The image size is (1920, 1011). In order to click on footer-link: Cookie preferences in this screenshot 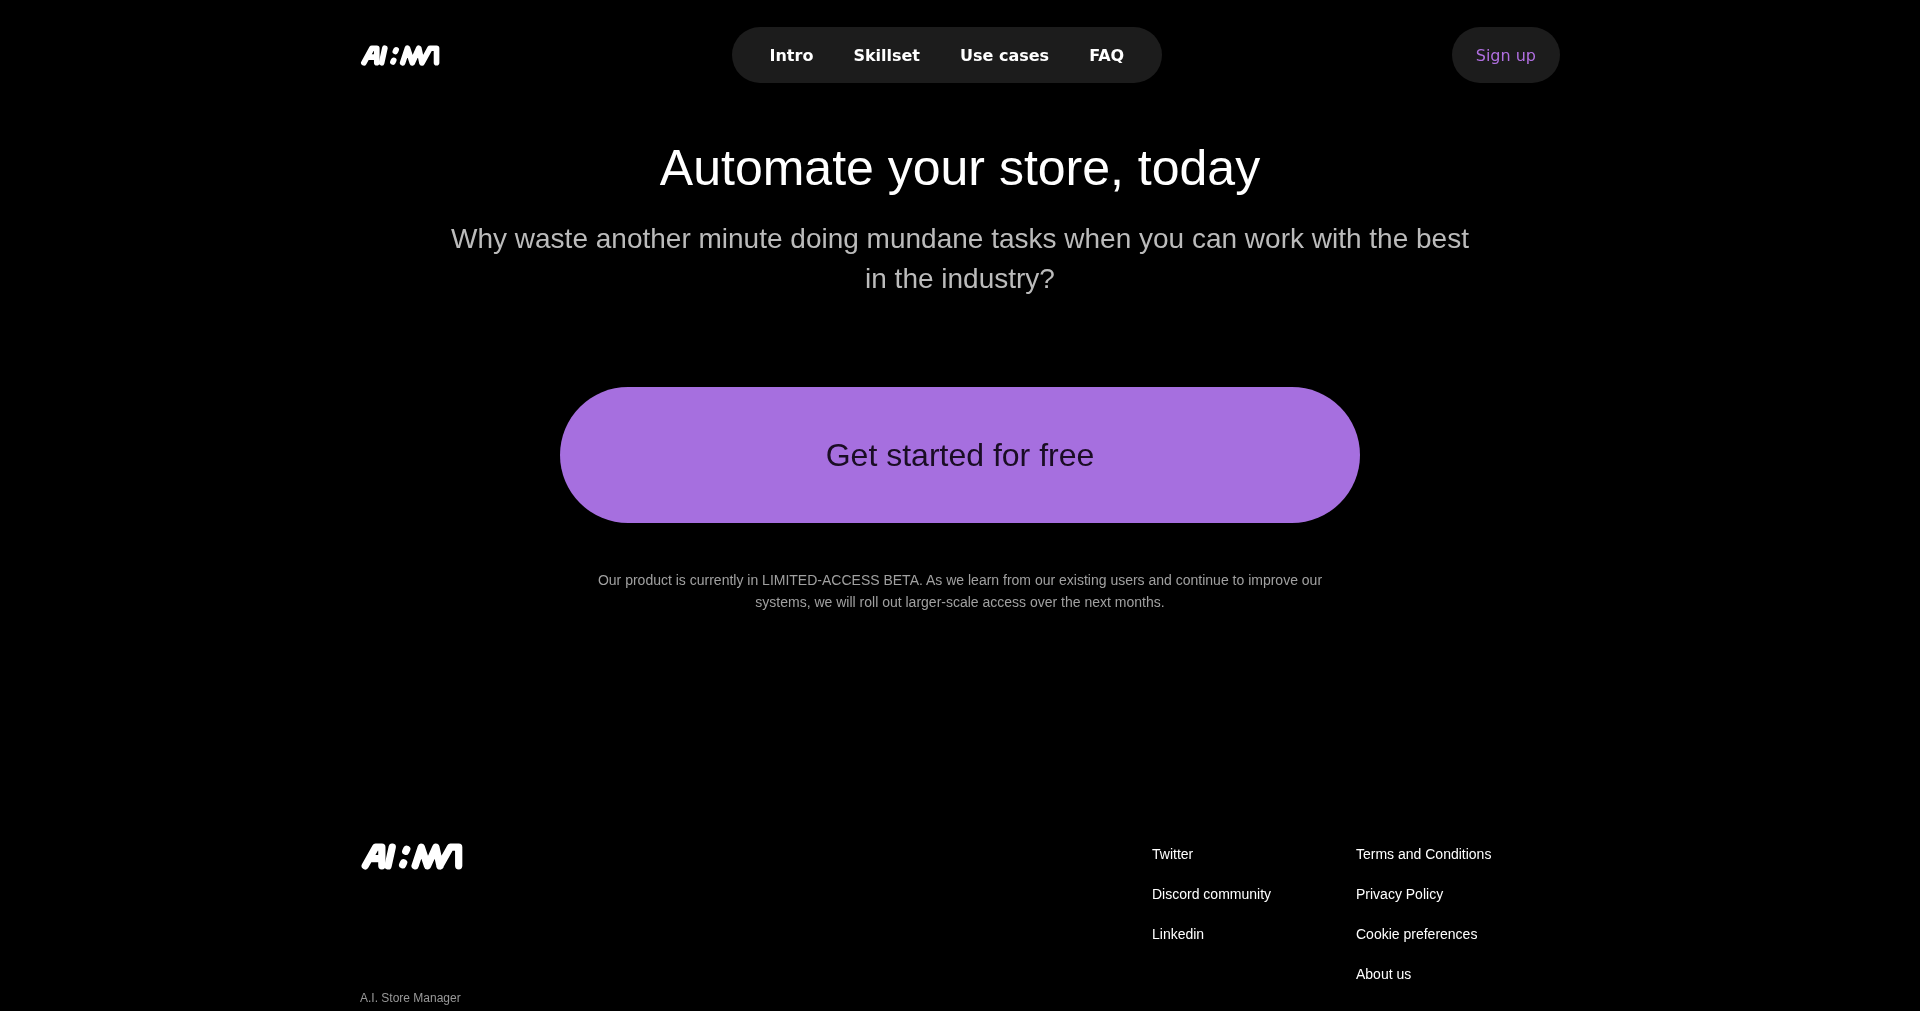, I will do `click(1458, 934)`.